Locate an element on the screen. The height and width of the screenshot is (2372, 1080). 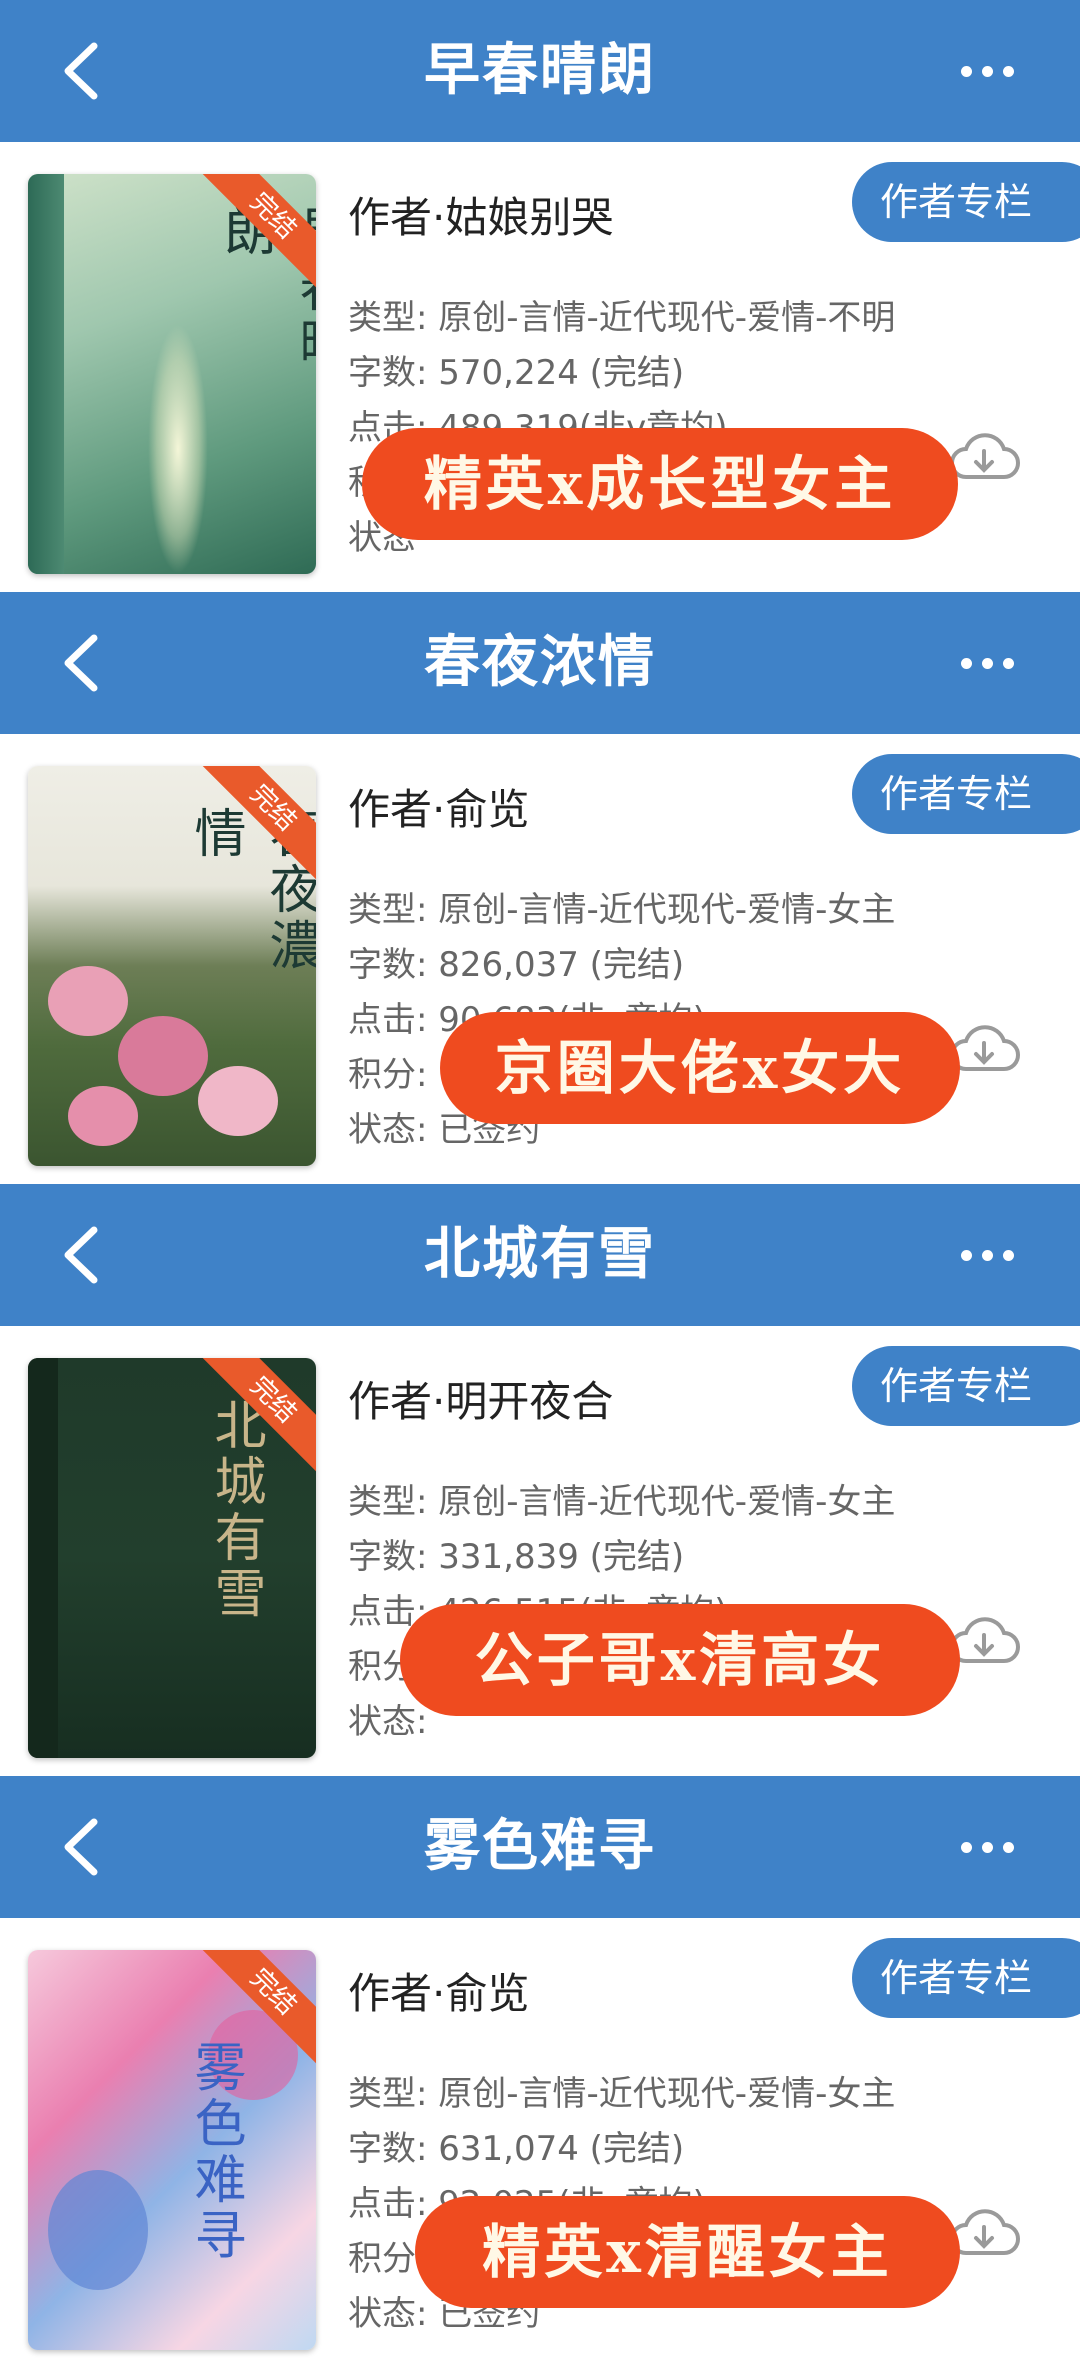
header-bar: 春夜浓情 is located at coordinates (540, 663).